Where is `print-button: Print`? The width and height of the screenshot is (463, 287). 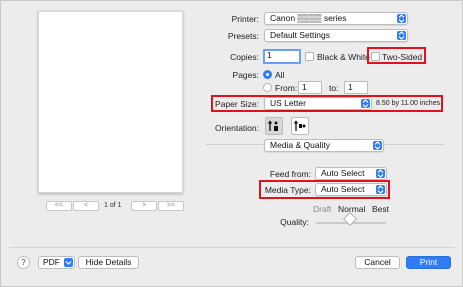
print-button: Print is located at coordinates (428, 262).